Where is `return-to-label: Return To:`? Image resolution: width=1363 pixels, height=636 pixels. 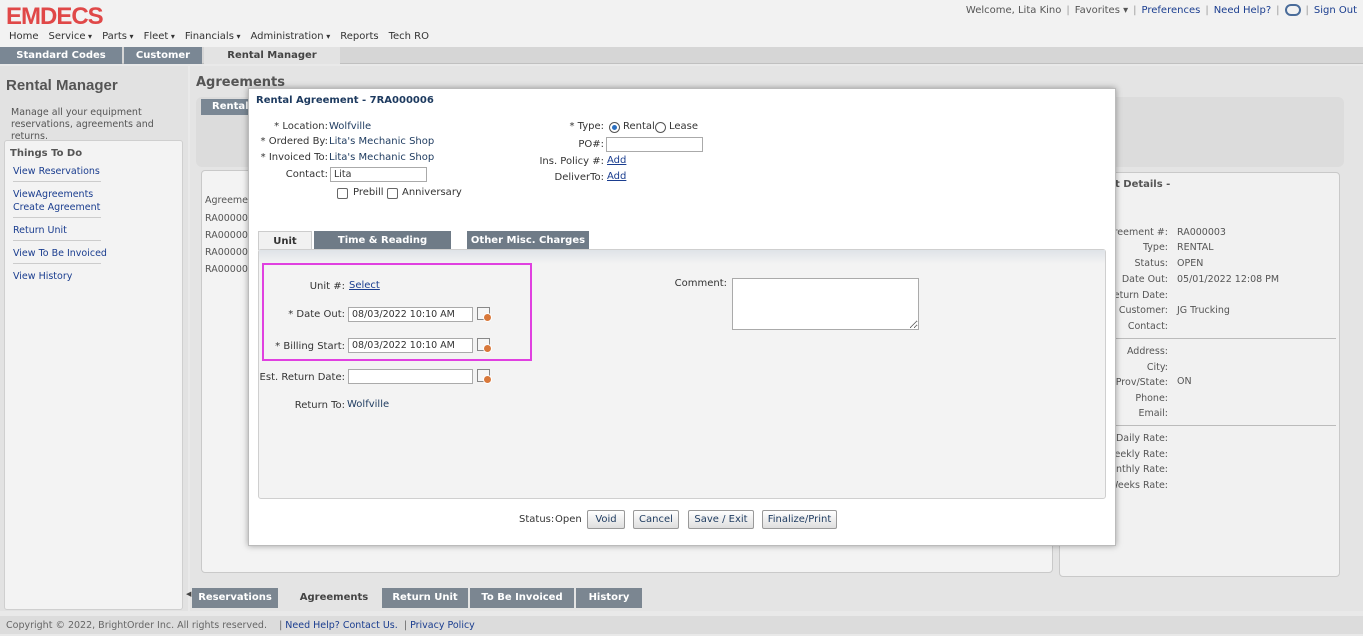 return-to-label: Return To: is located at coordinates (319, 405).